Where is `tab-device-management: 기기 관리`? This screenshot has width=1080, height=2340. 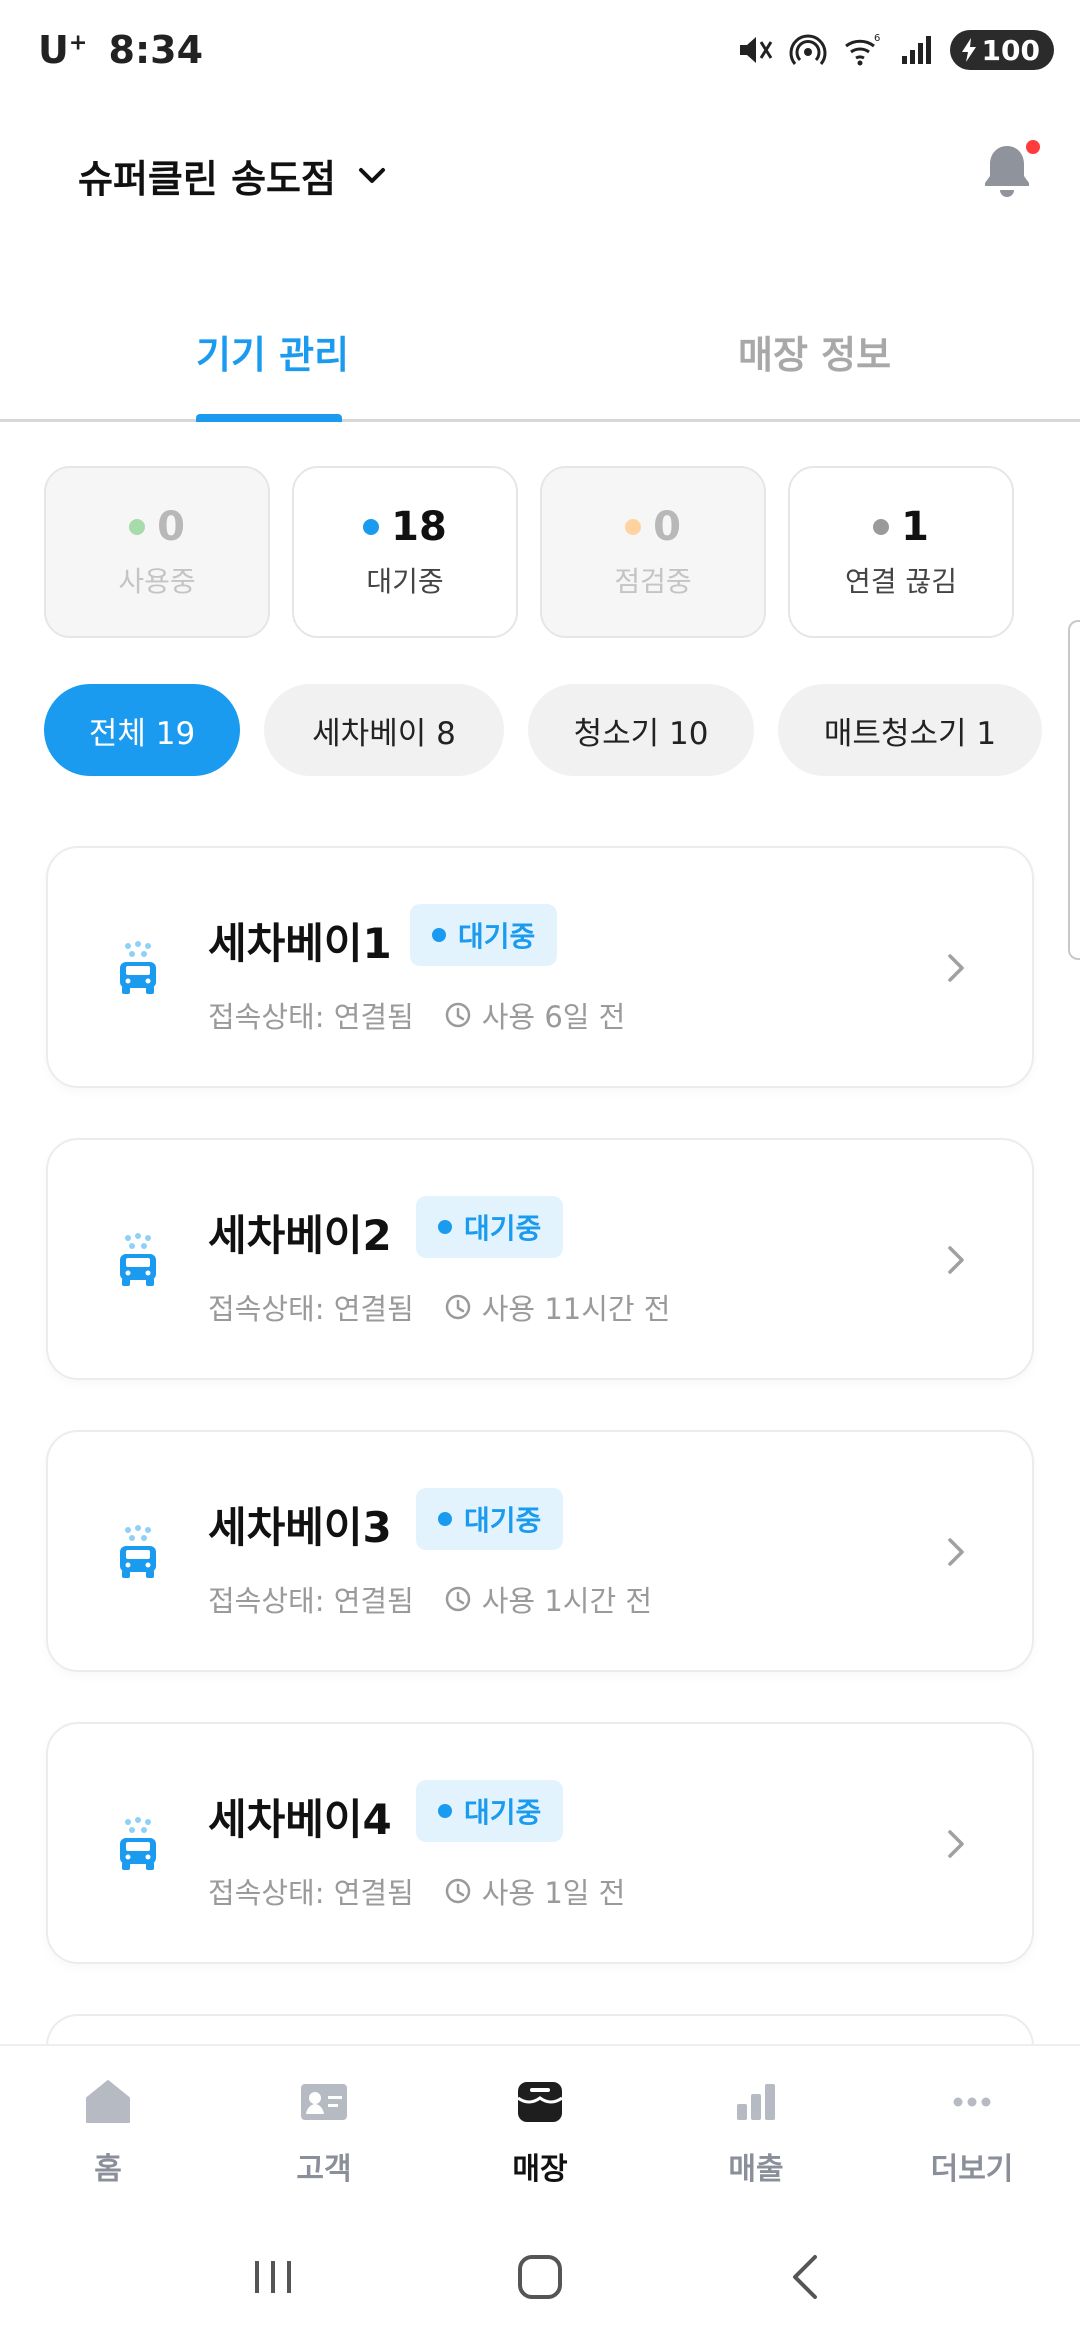 tab-device-management: 기기 관리 is located at coordinates (272, 351).